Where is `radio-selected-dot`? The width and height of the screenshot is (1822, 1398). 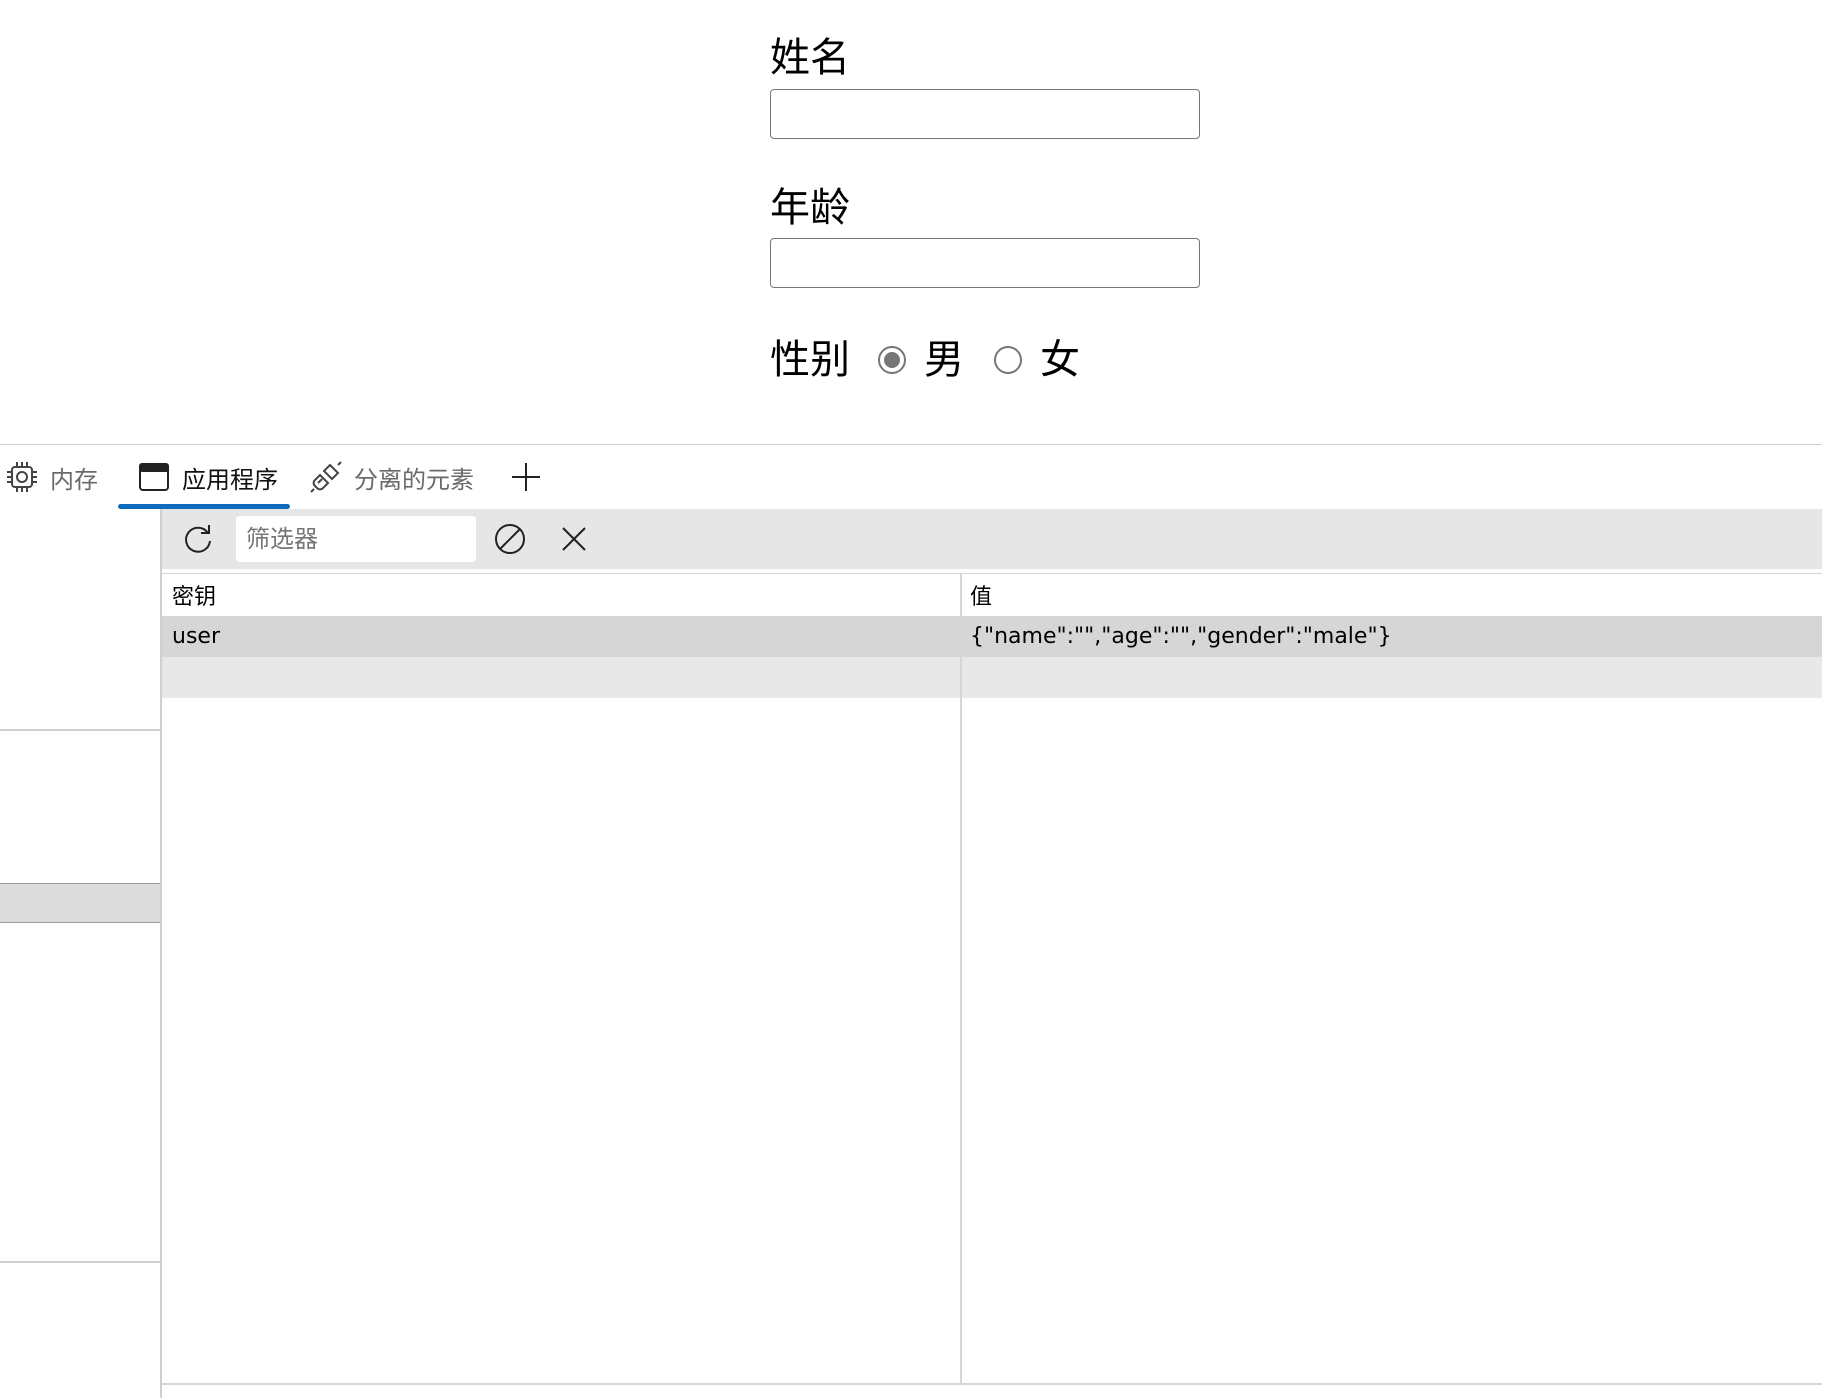 radio-selected-dot is located at coordinates (892, 360).